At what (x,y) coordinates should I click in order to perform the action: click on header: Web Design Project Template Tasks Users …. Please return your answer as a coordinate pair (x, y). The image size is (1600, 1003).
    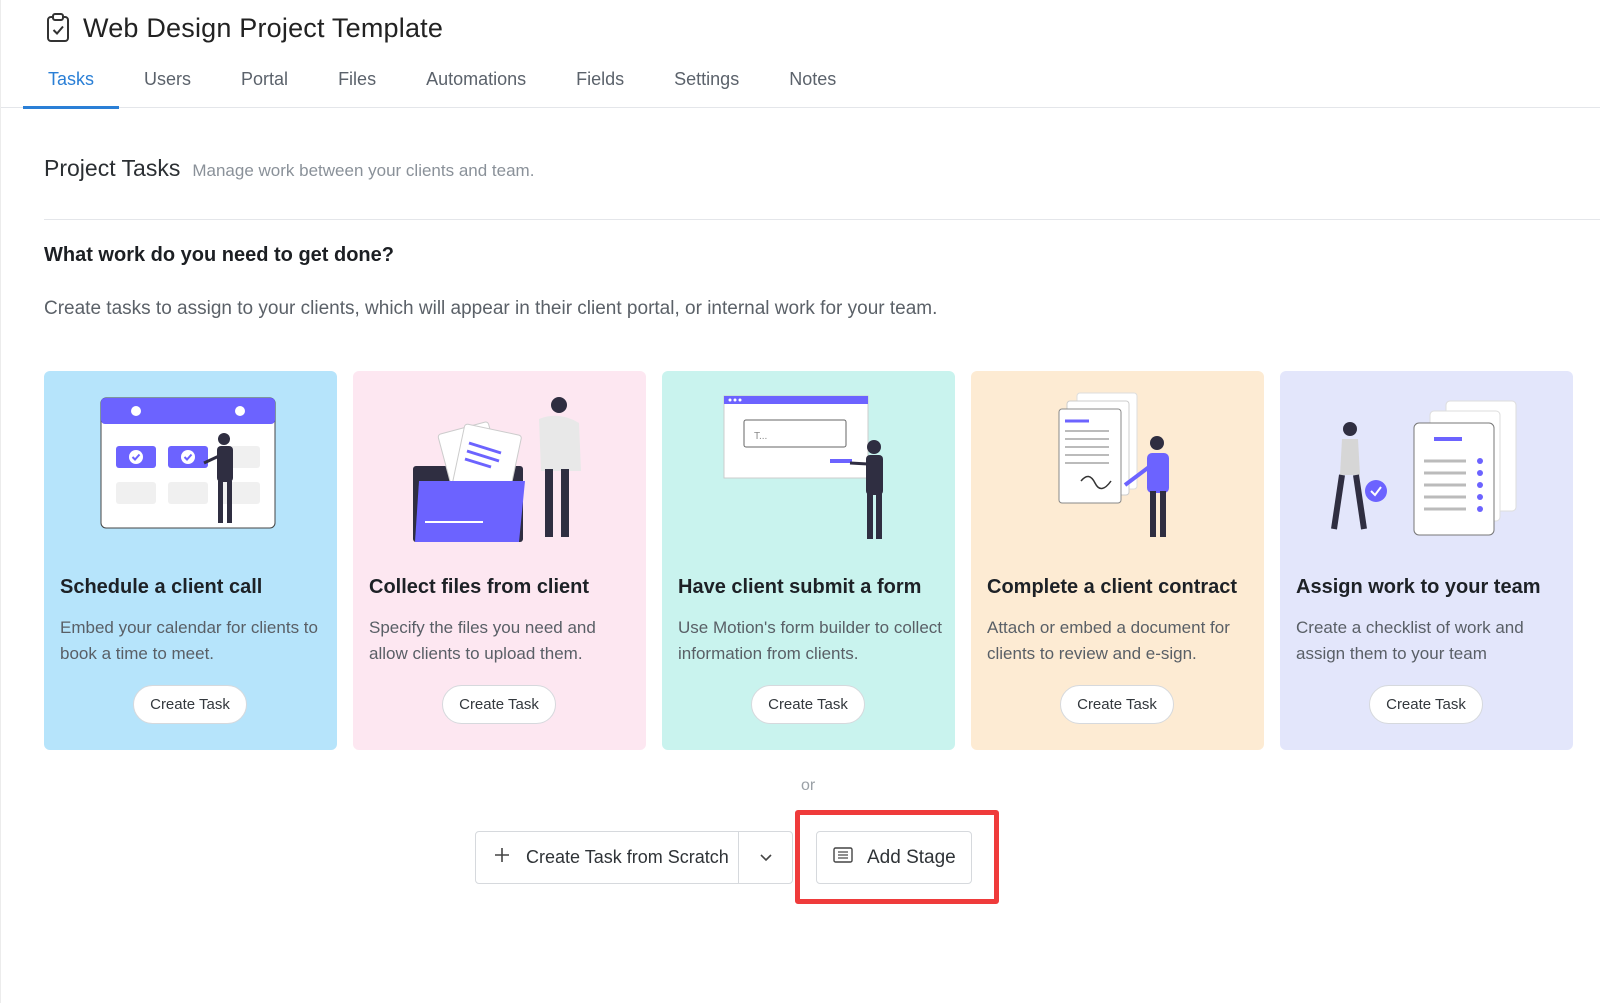
    Looking at the image, I should click on (800, 54).